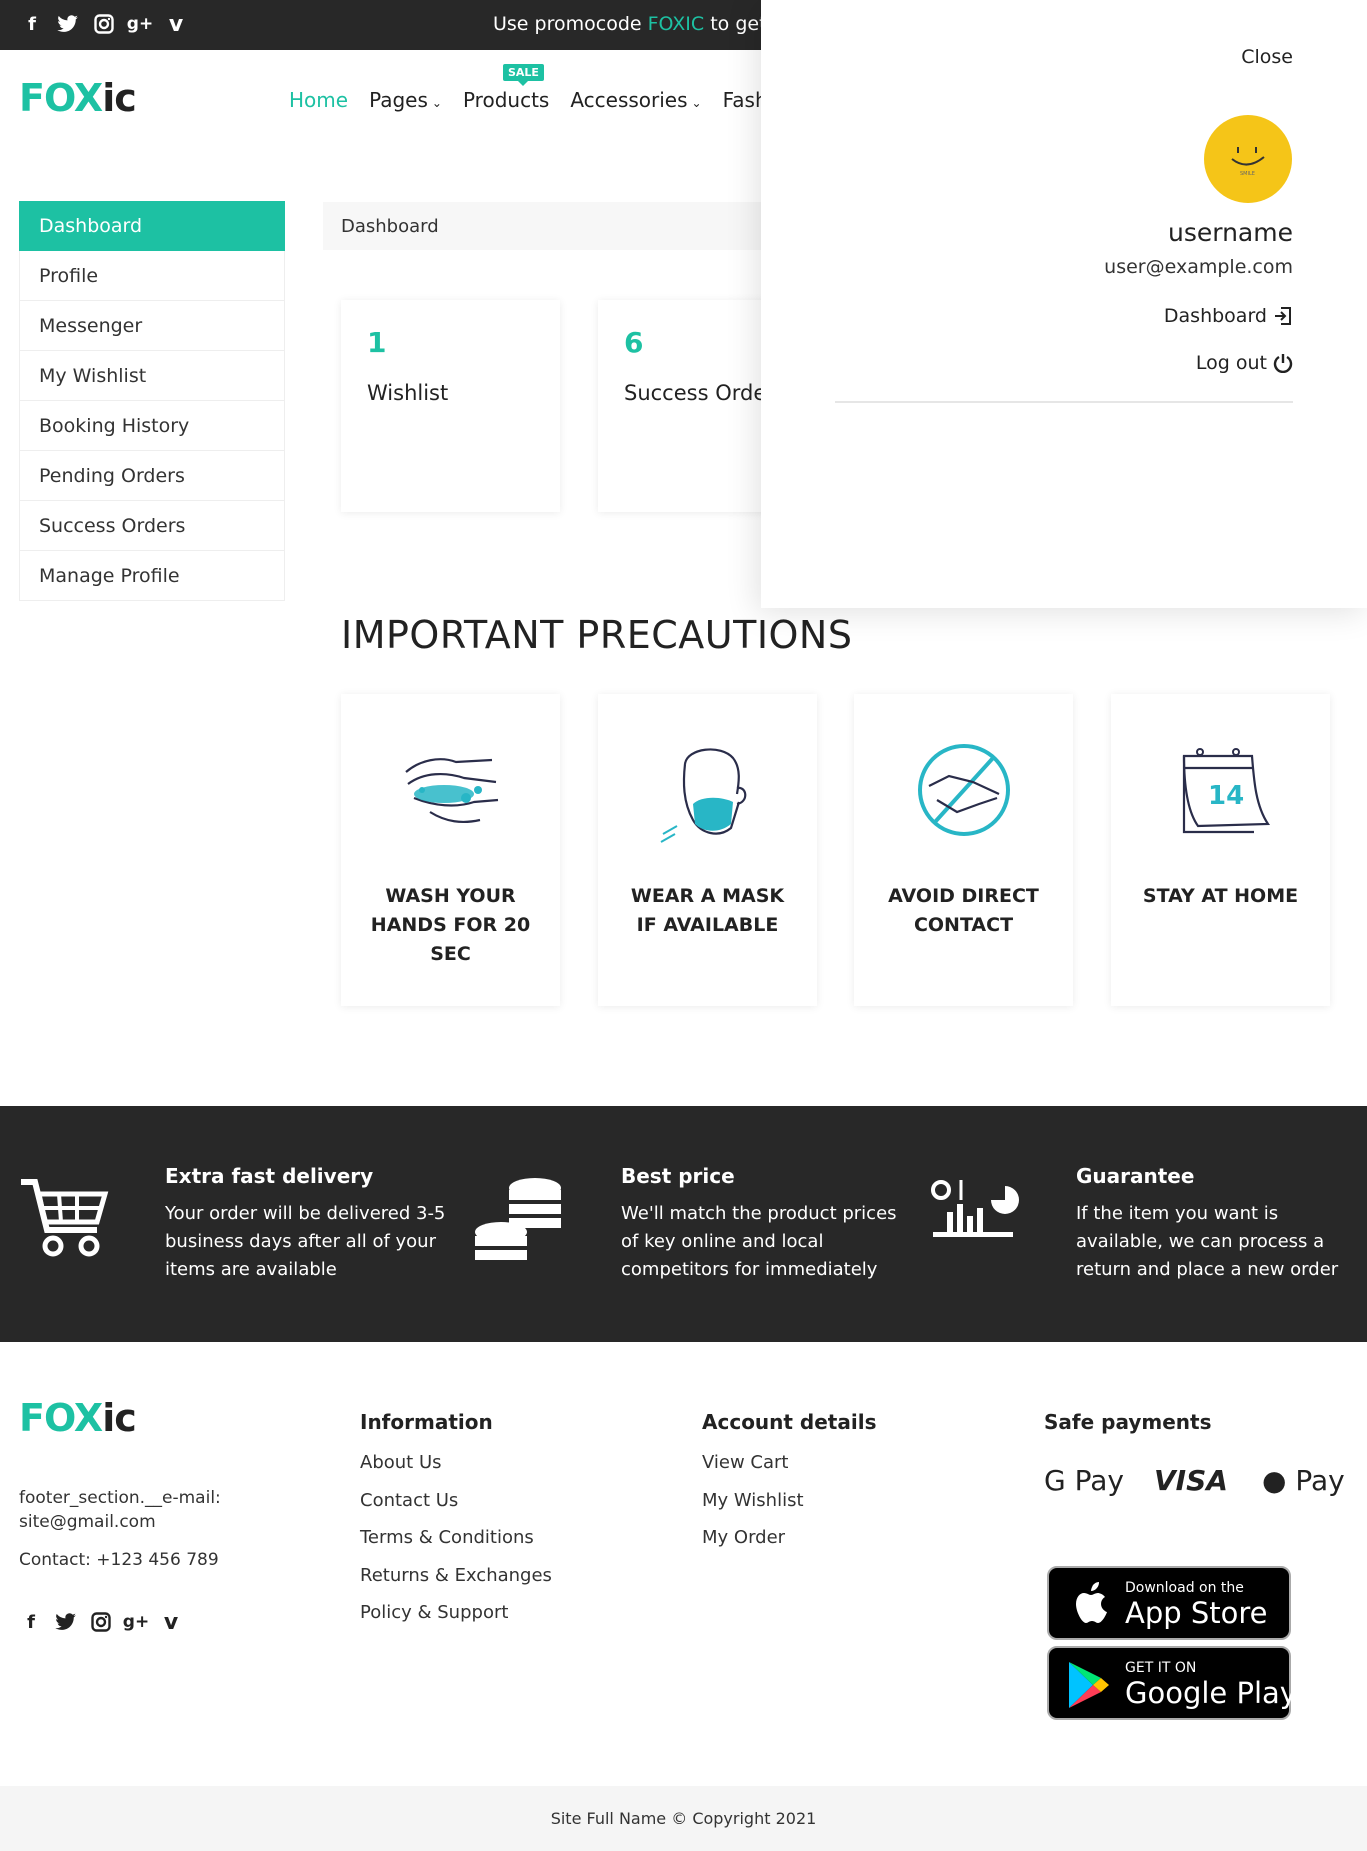 The height and width of the screenshot is (1851, 1367). Describe the element at coordinates (789, 1509) in the screenshot. I see `footer-link-wishlist: My Wishlist` at that location.